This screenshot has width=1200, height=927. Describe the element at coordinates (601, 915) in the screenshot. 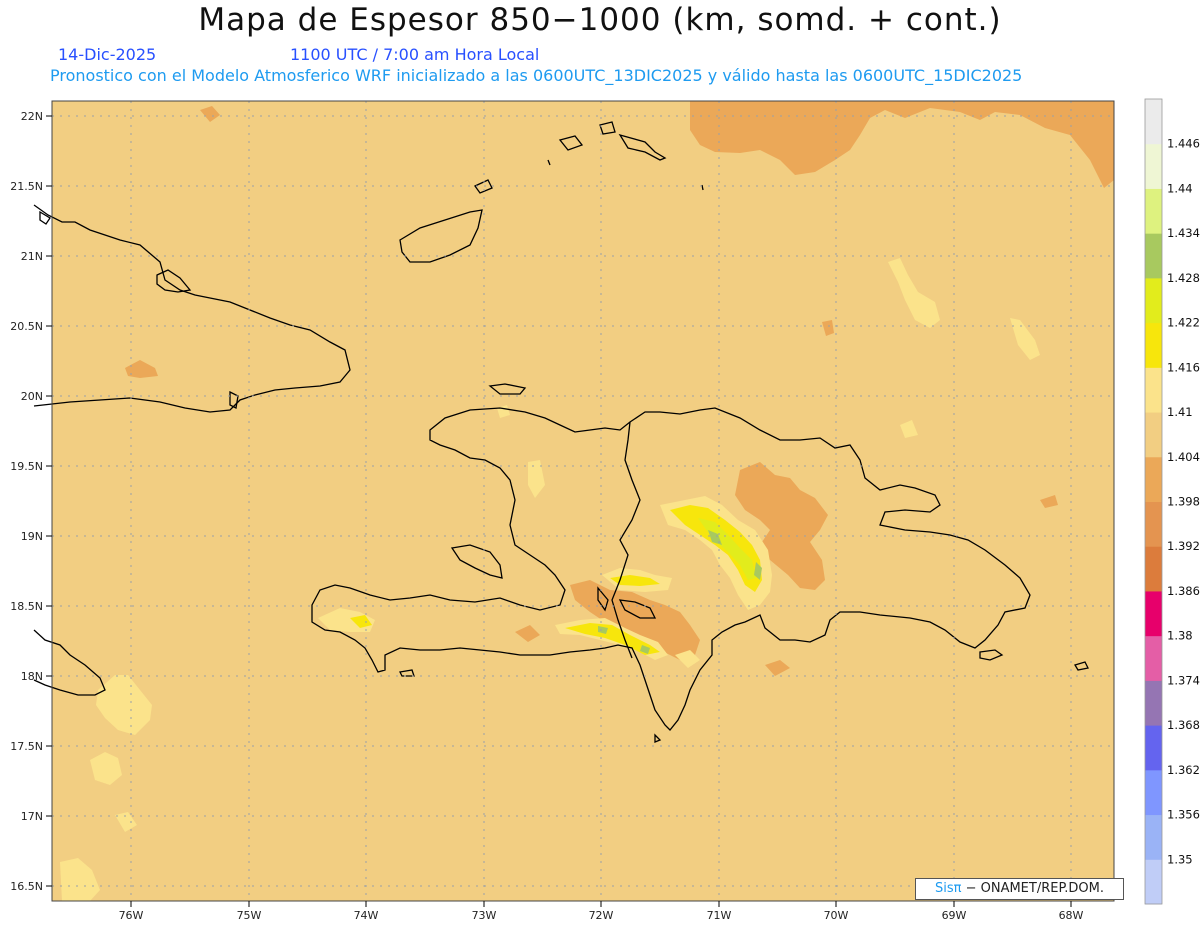

I see `lon-label: 72W` at that location.